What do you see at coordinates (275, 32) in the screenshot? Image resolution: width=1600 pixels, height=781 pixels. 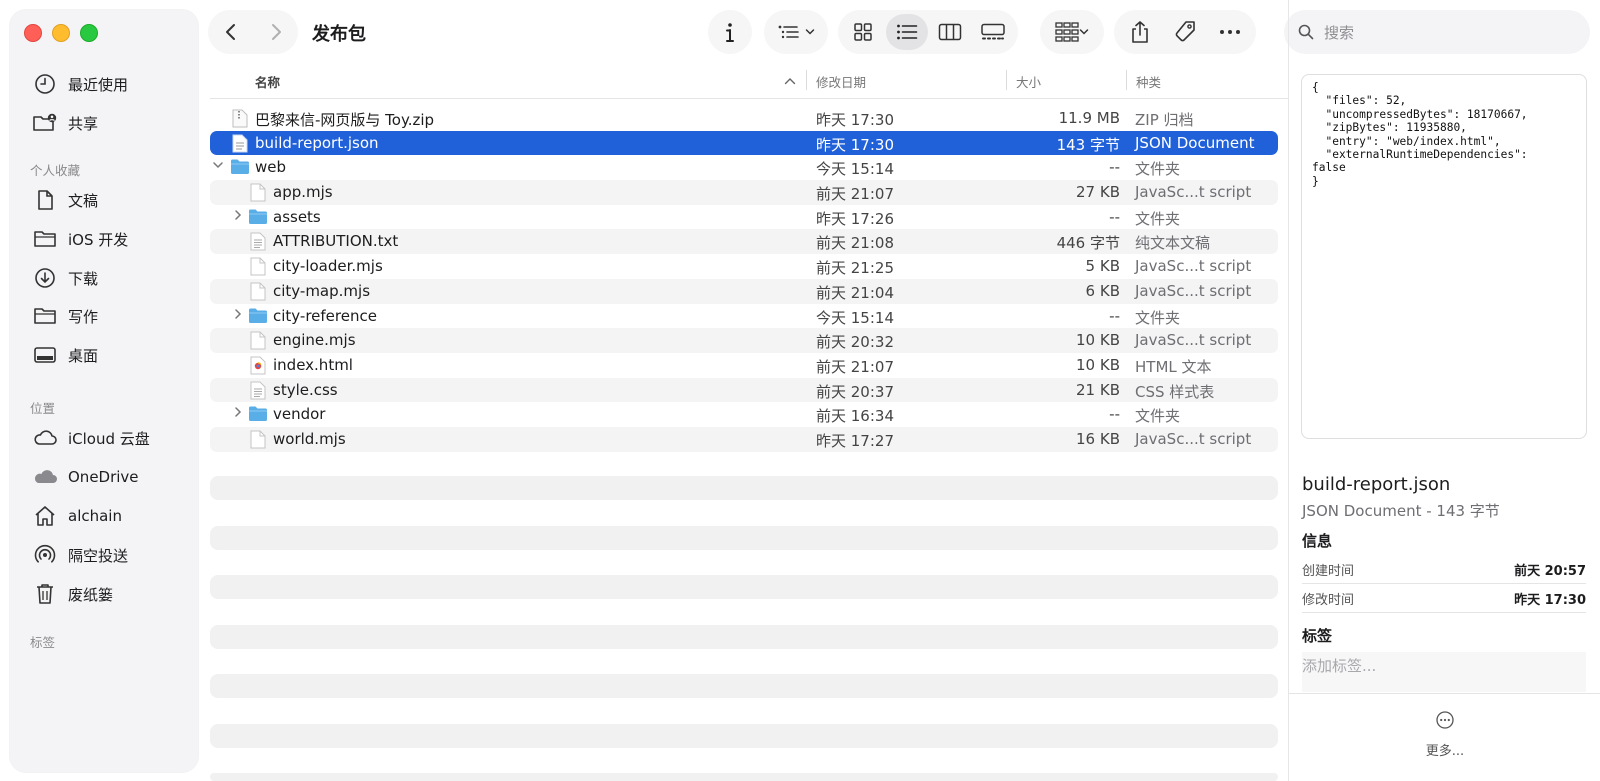 I see `forward-button` at bounding box center [275, 32].